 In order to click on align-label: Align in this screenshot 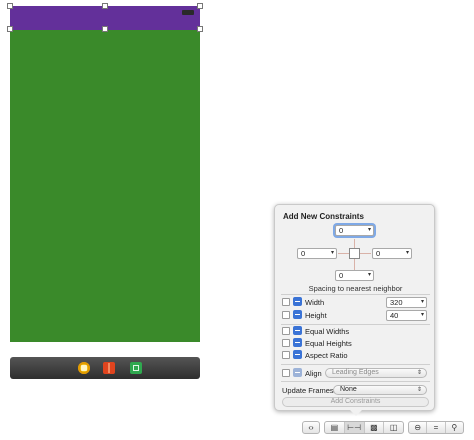, I will do `click(313, 373)`.